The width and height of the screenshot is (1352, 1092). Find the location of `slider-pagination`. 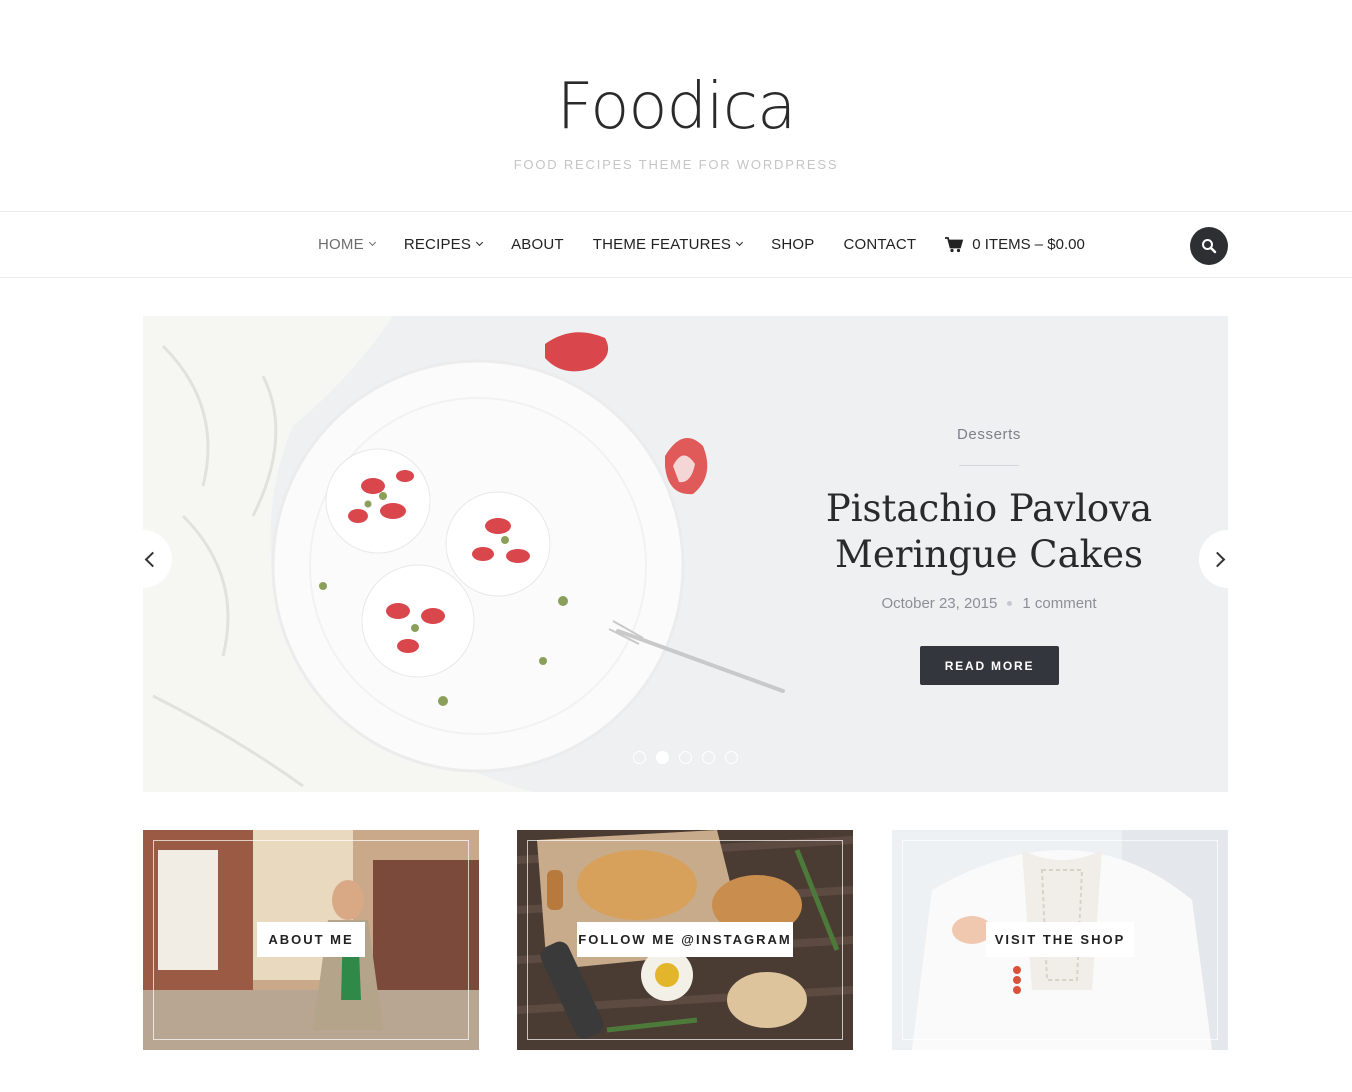

slider-pagination is located at coordinates (690, 757).